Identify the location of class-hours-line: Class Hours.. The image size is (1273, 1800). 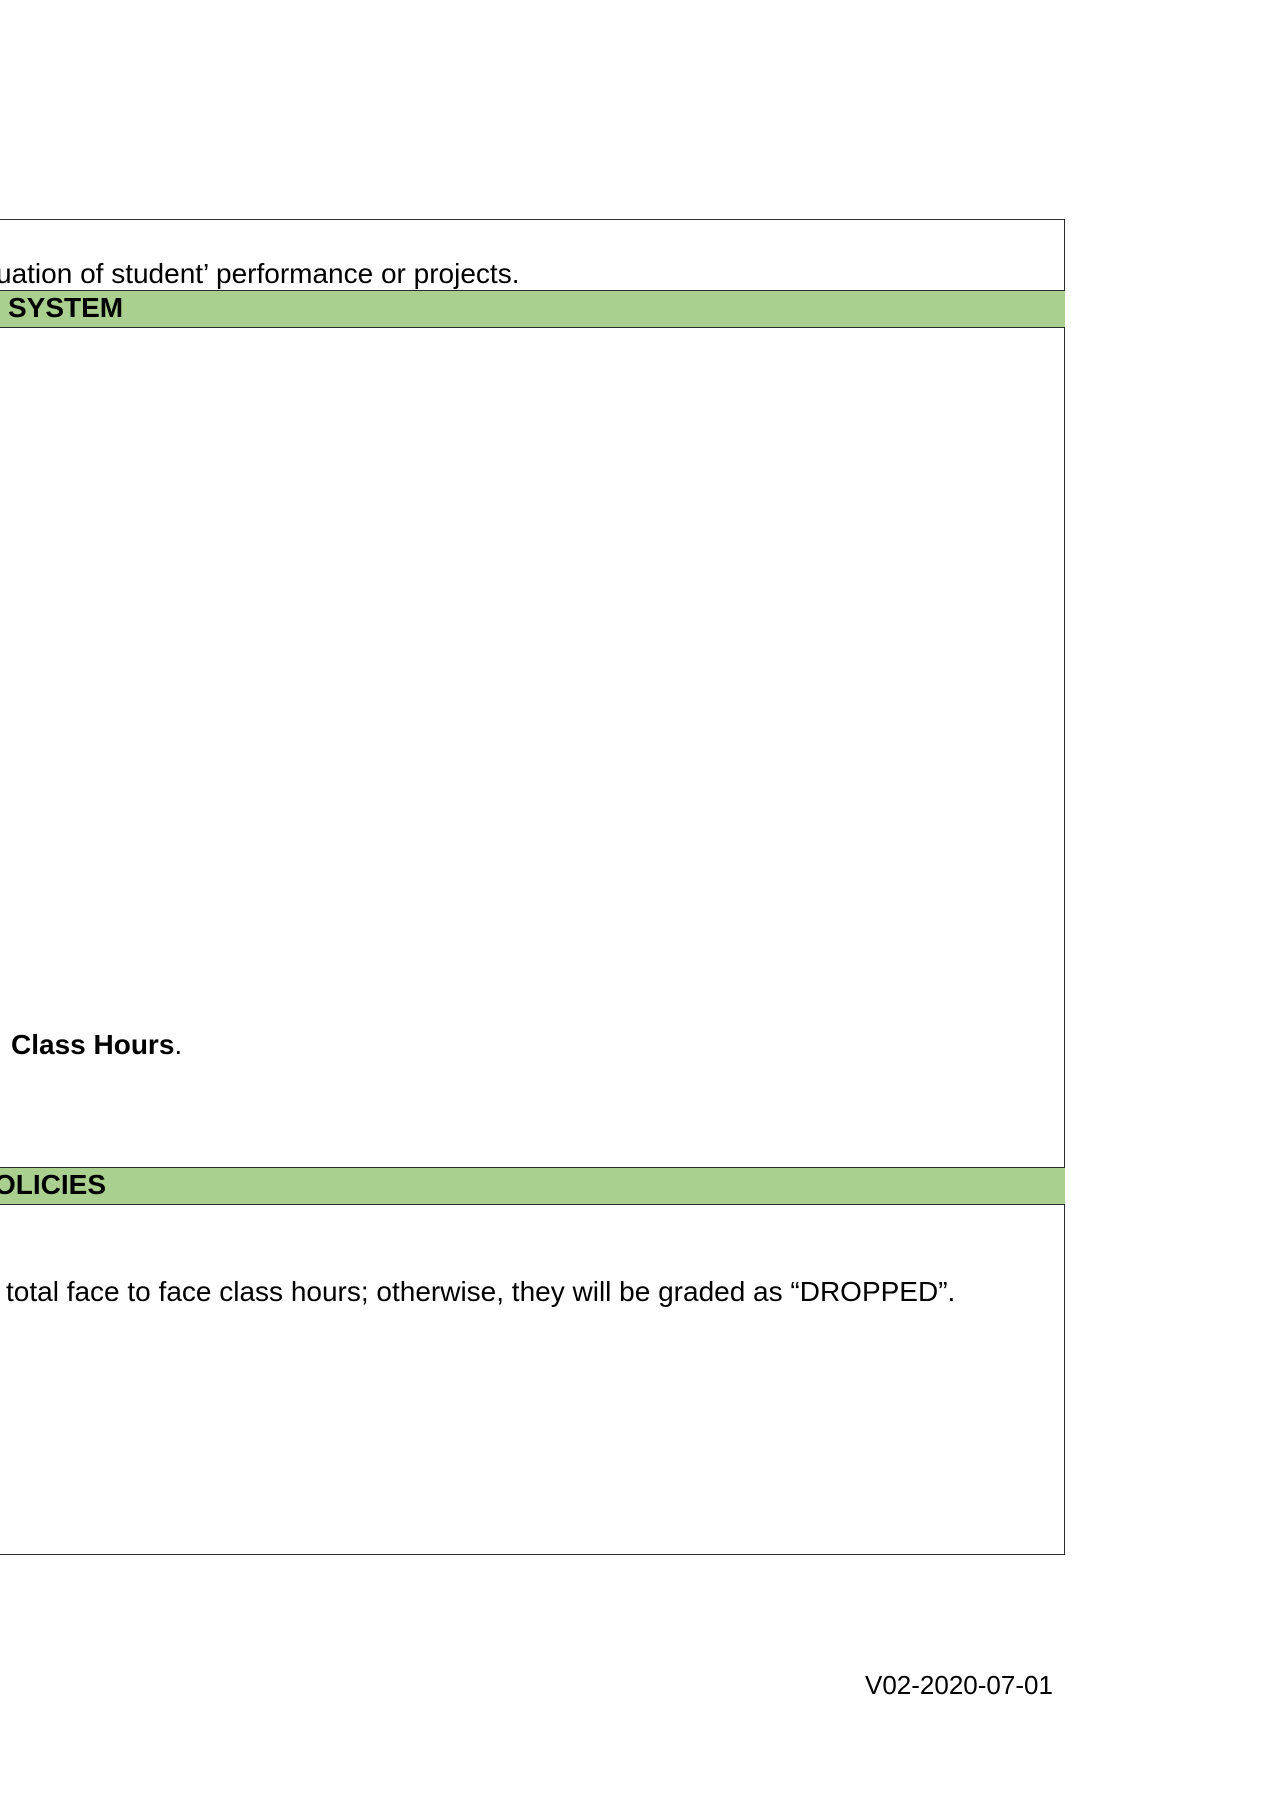
(96, 1045).